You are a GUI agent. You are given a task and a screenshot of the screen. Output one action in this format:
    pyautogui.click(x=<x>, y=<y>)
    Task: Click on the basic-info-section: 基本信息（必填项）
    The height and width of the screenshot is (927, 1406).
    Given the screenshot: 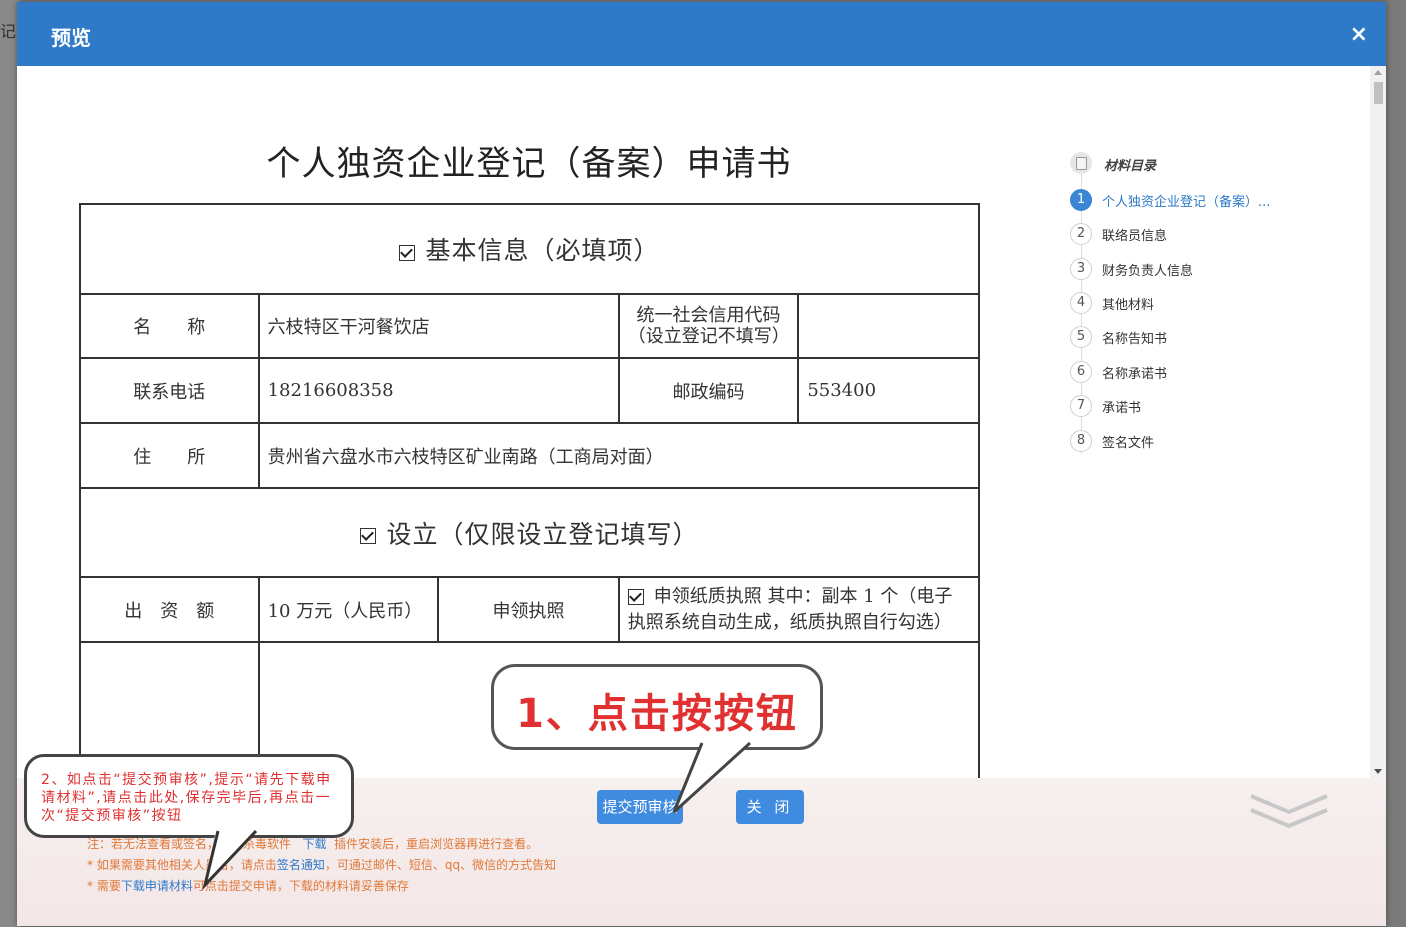 What is the action you would take?
    pyautogui.click(x=529, y=249)
    